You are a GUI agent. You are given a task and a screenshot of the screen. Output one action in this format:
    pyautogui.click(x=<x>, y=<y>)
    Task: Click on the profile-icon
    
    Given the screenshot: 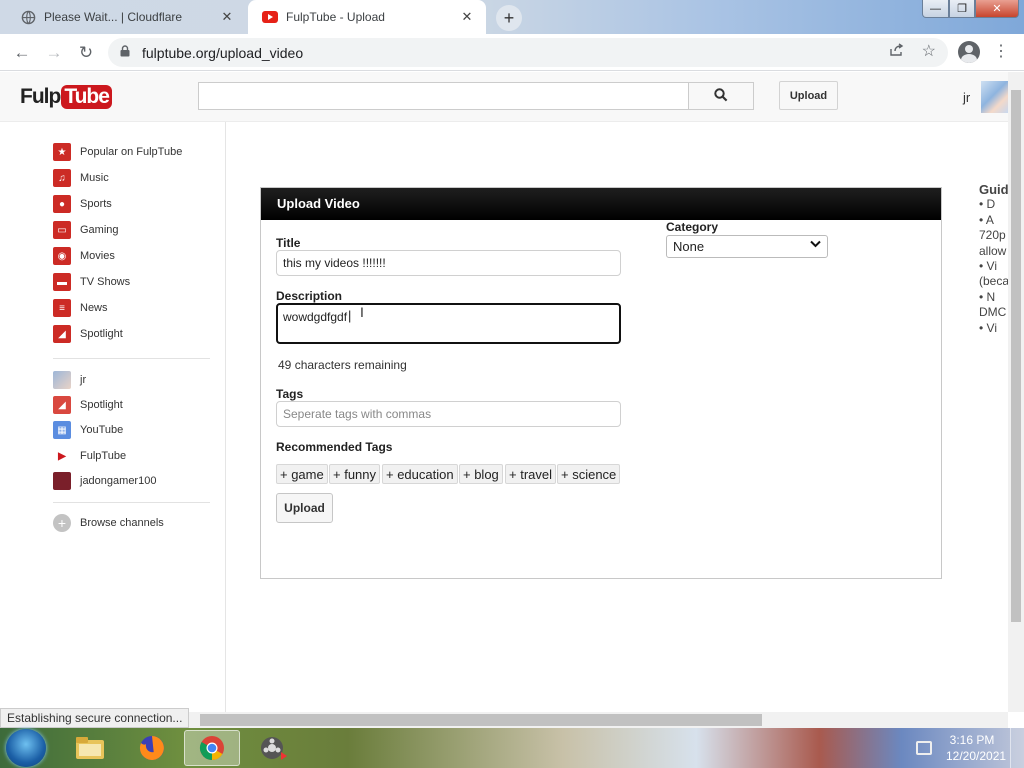 What is the action you would take?
    pyautogui.click(x=969, y=52)
    